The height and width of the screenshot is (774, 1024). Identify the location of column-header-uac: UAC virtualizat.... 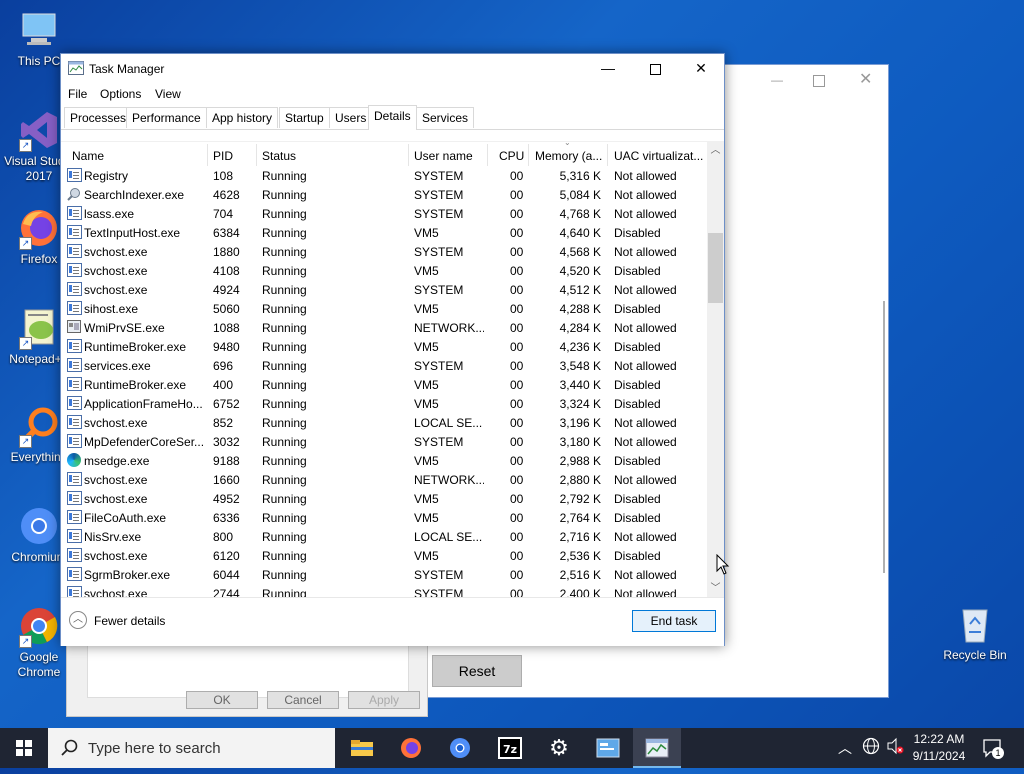
(658, 156).